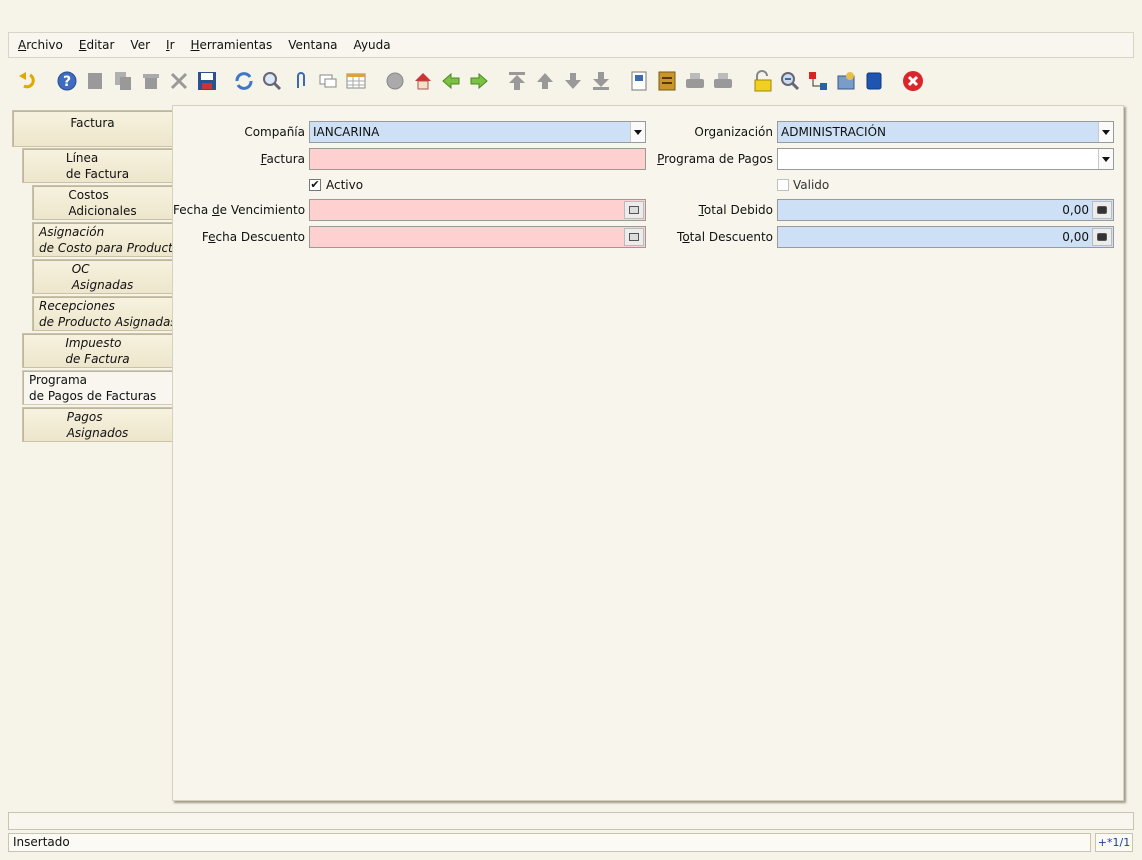 This screenshot has height=860, width=1142. What do you see at coordinates (718, 159) in the screenshot?
I see `programa-label-post: rograma de Pagos` at bounding box center [718, 159].